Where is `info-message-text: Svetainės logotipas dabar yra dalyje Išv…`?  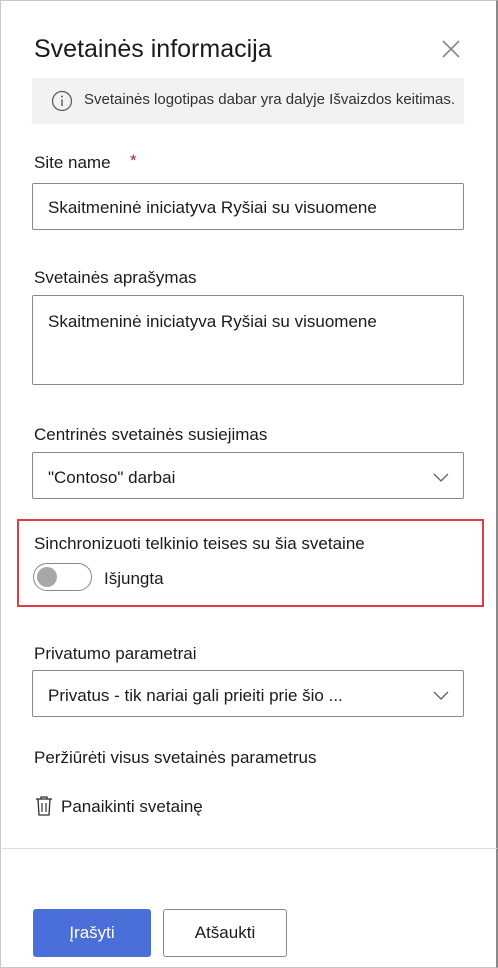
info-message-text: Svetainės logotipas dabar yra dalyje Išv… is located at coordinates (270, 99).